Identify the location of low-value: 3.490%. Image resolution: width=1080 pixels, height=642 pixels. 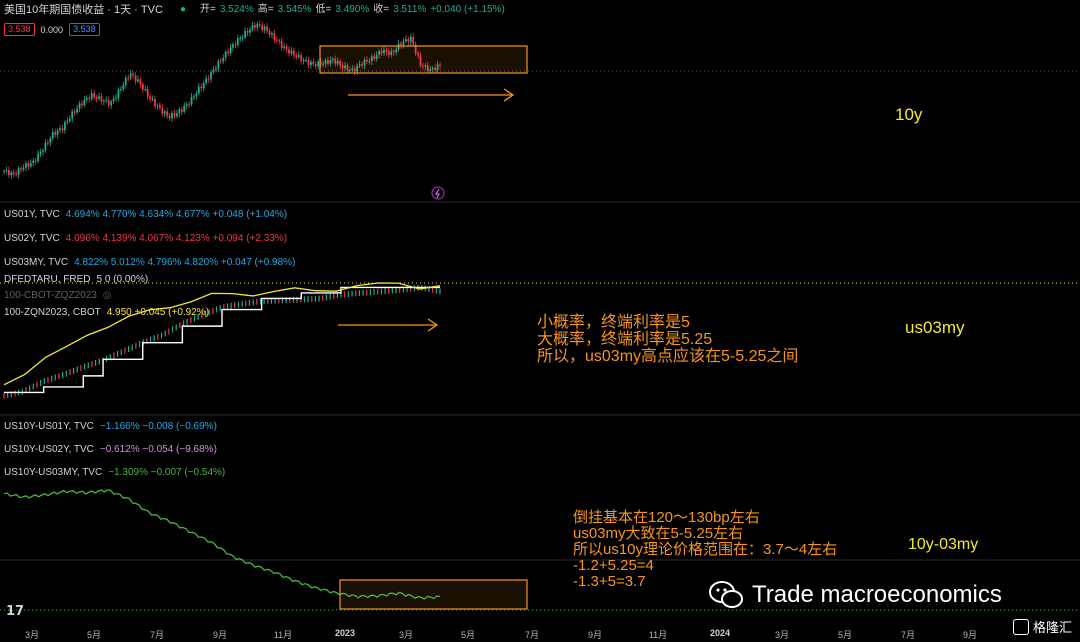
(352, 9).